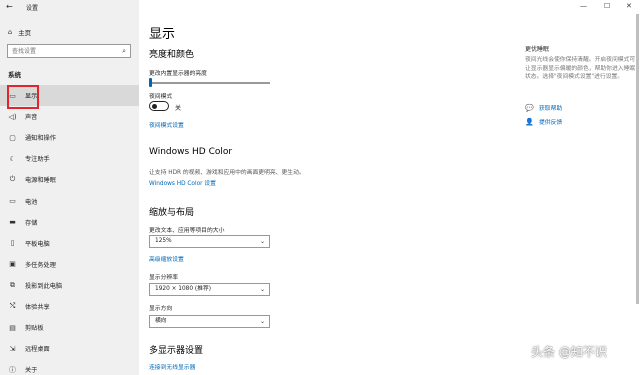  What do you see at coordinates (69, 367) in the screenshot?
I see `sidebar-item-about: ⓘ 关于` at bounding box center [69, 367].